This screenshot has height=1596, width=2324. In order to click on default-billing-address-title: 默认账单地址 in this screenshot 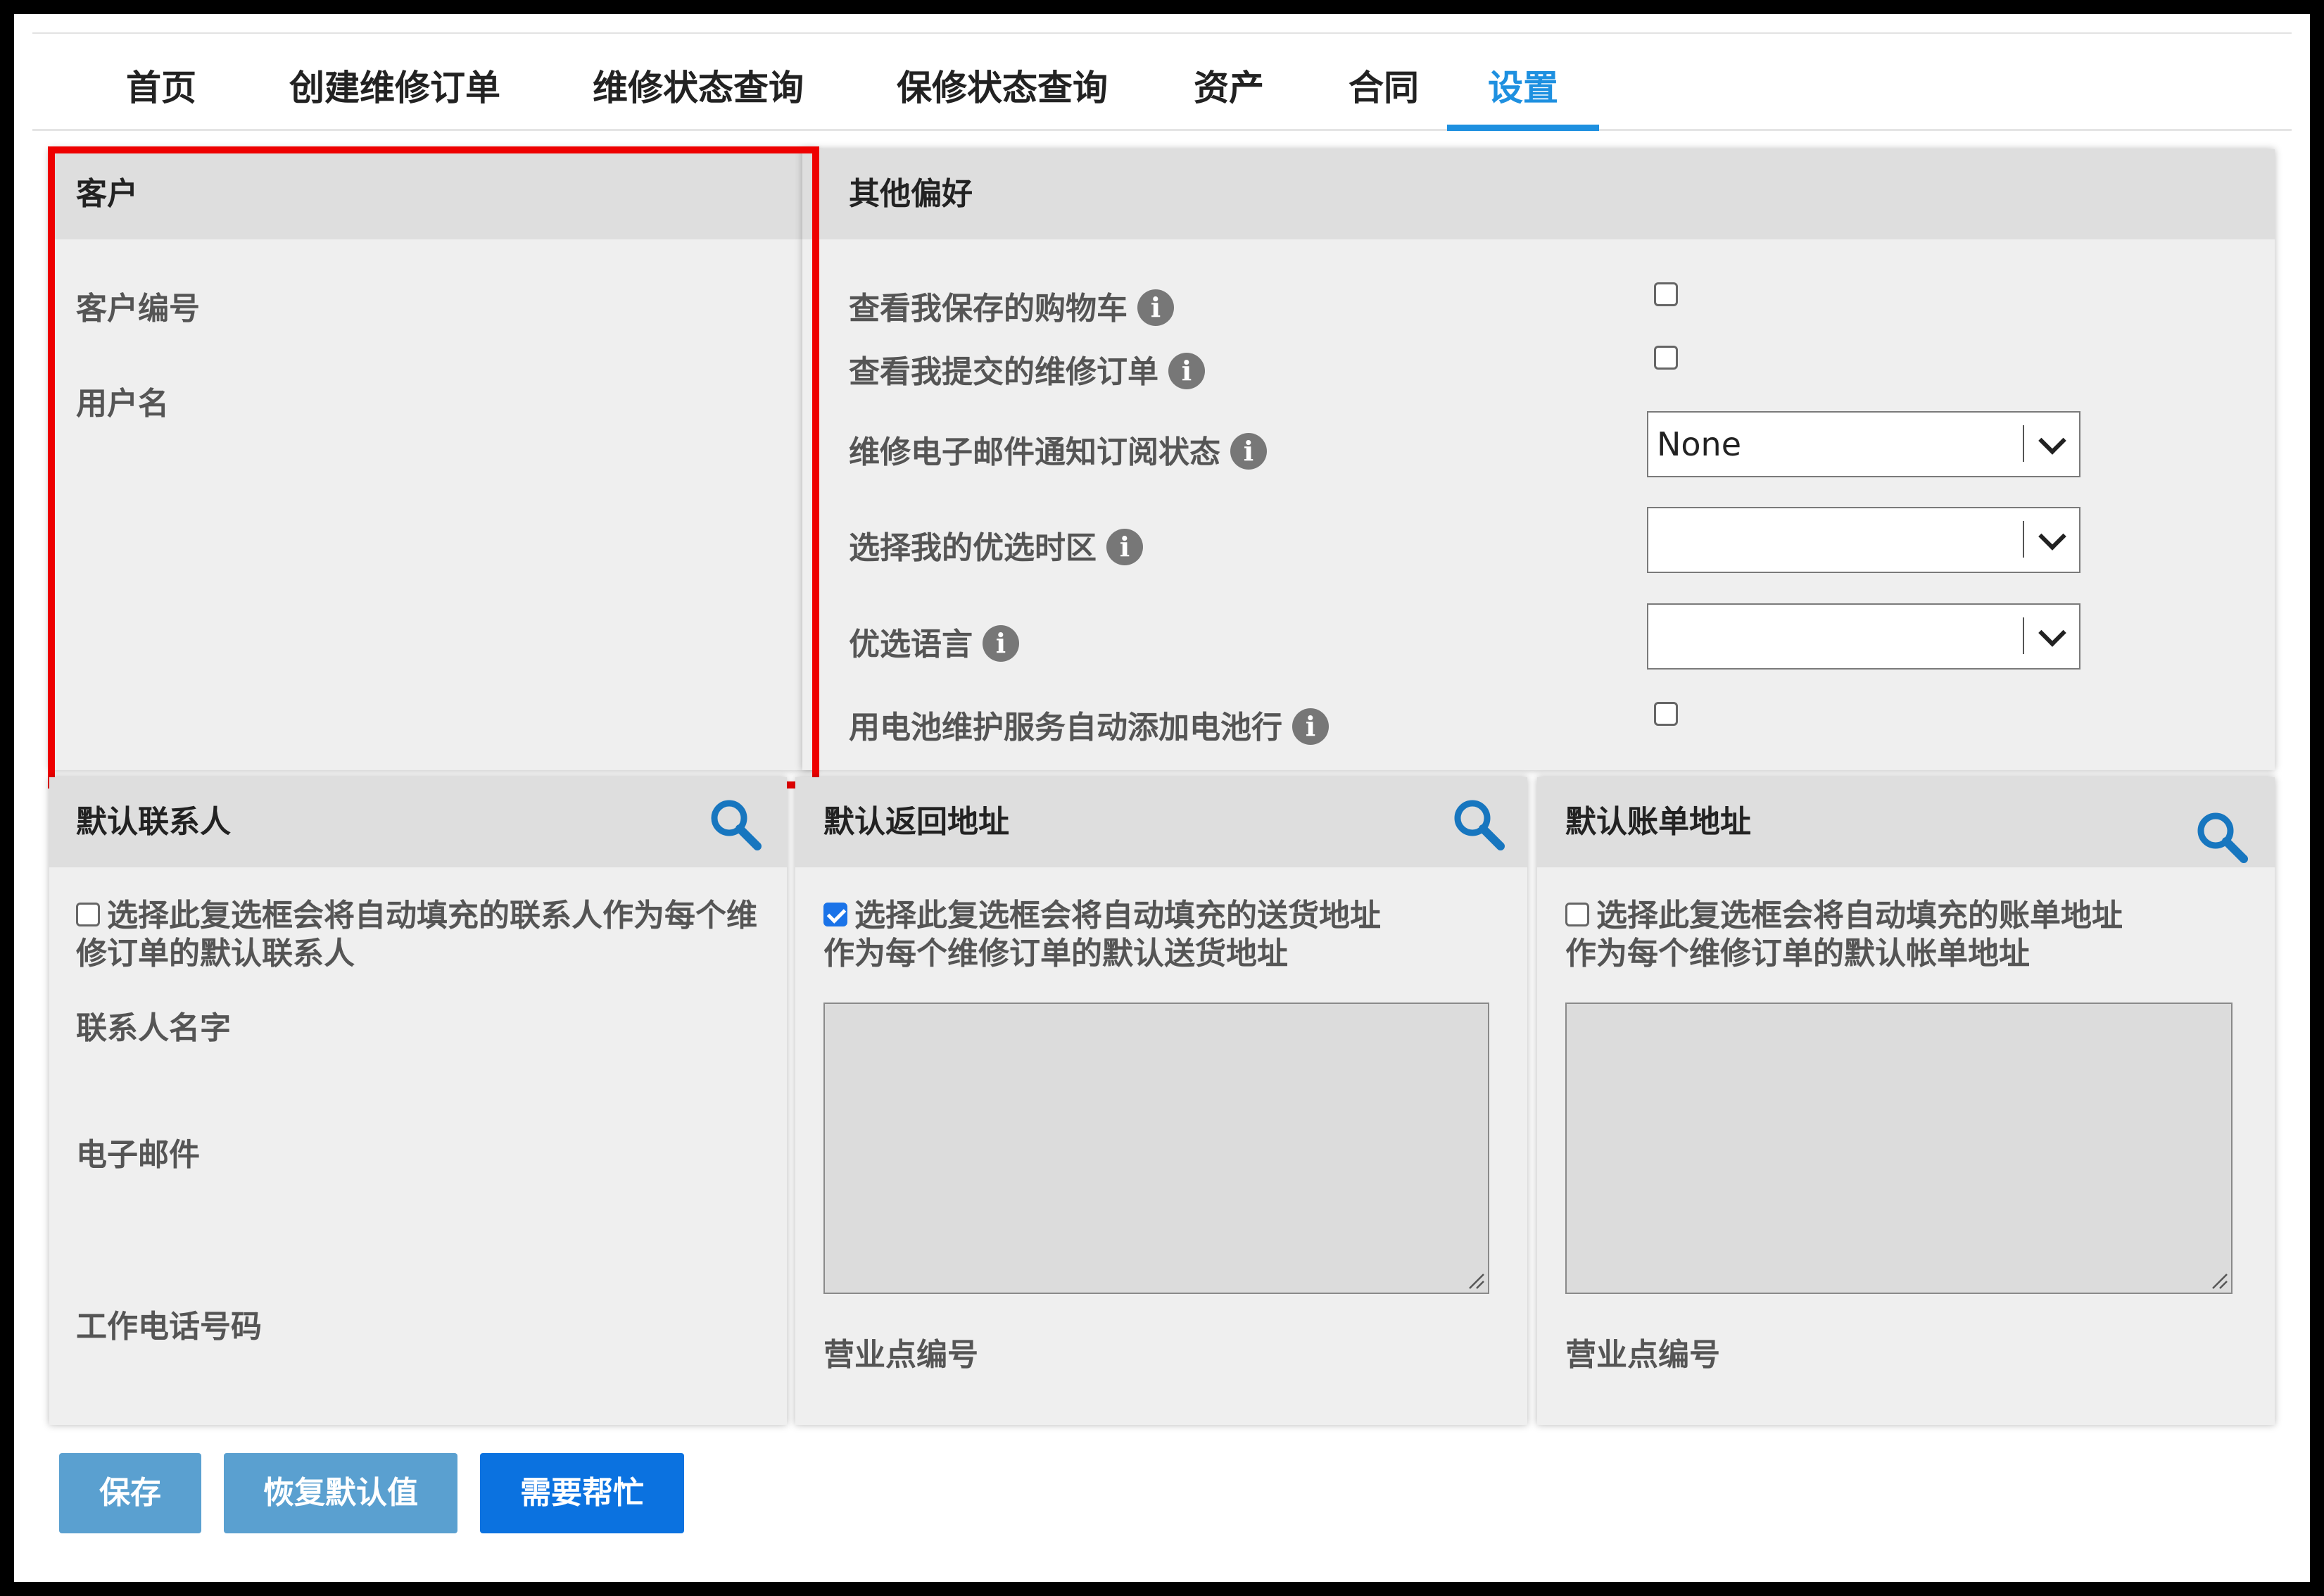, I will do `click(1658, 822)`.